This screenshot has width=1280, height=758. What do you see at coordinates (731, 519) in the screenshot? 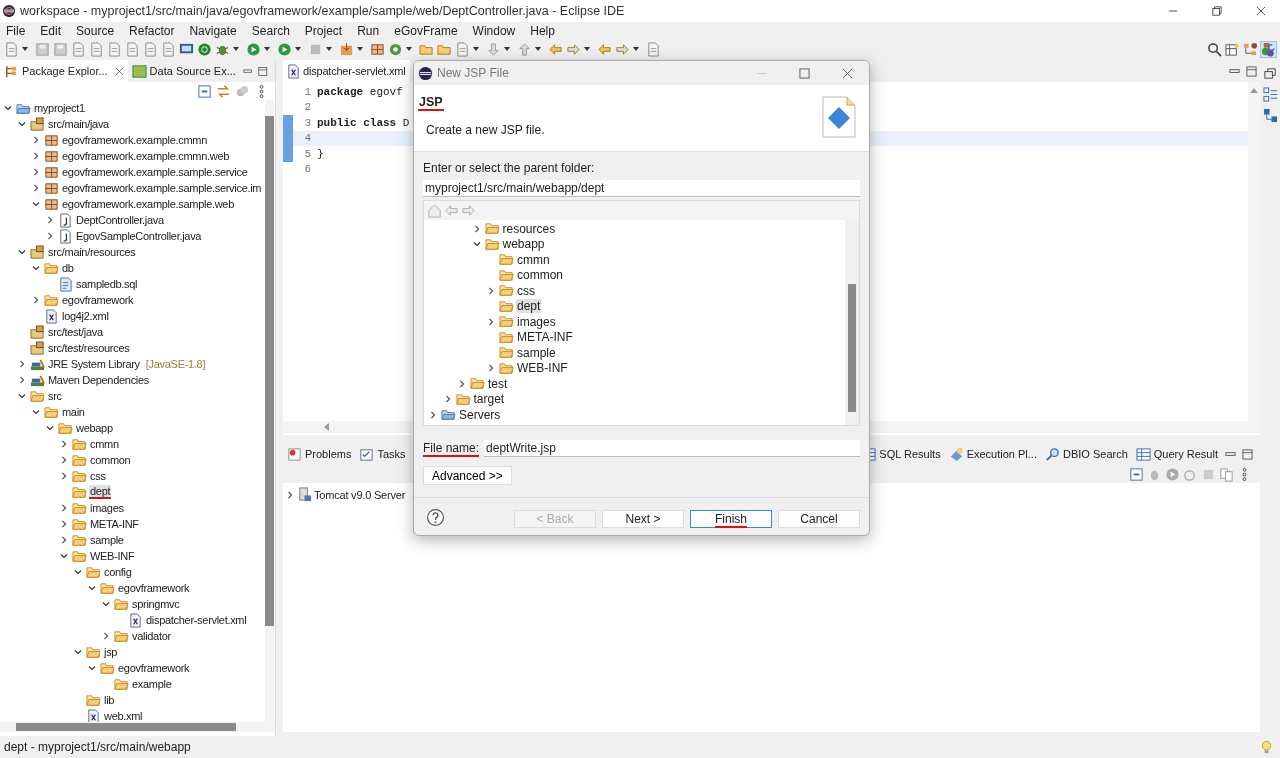
I see `dialog-button: Finish` at bounding box center [731, 519].